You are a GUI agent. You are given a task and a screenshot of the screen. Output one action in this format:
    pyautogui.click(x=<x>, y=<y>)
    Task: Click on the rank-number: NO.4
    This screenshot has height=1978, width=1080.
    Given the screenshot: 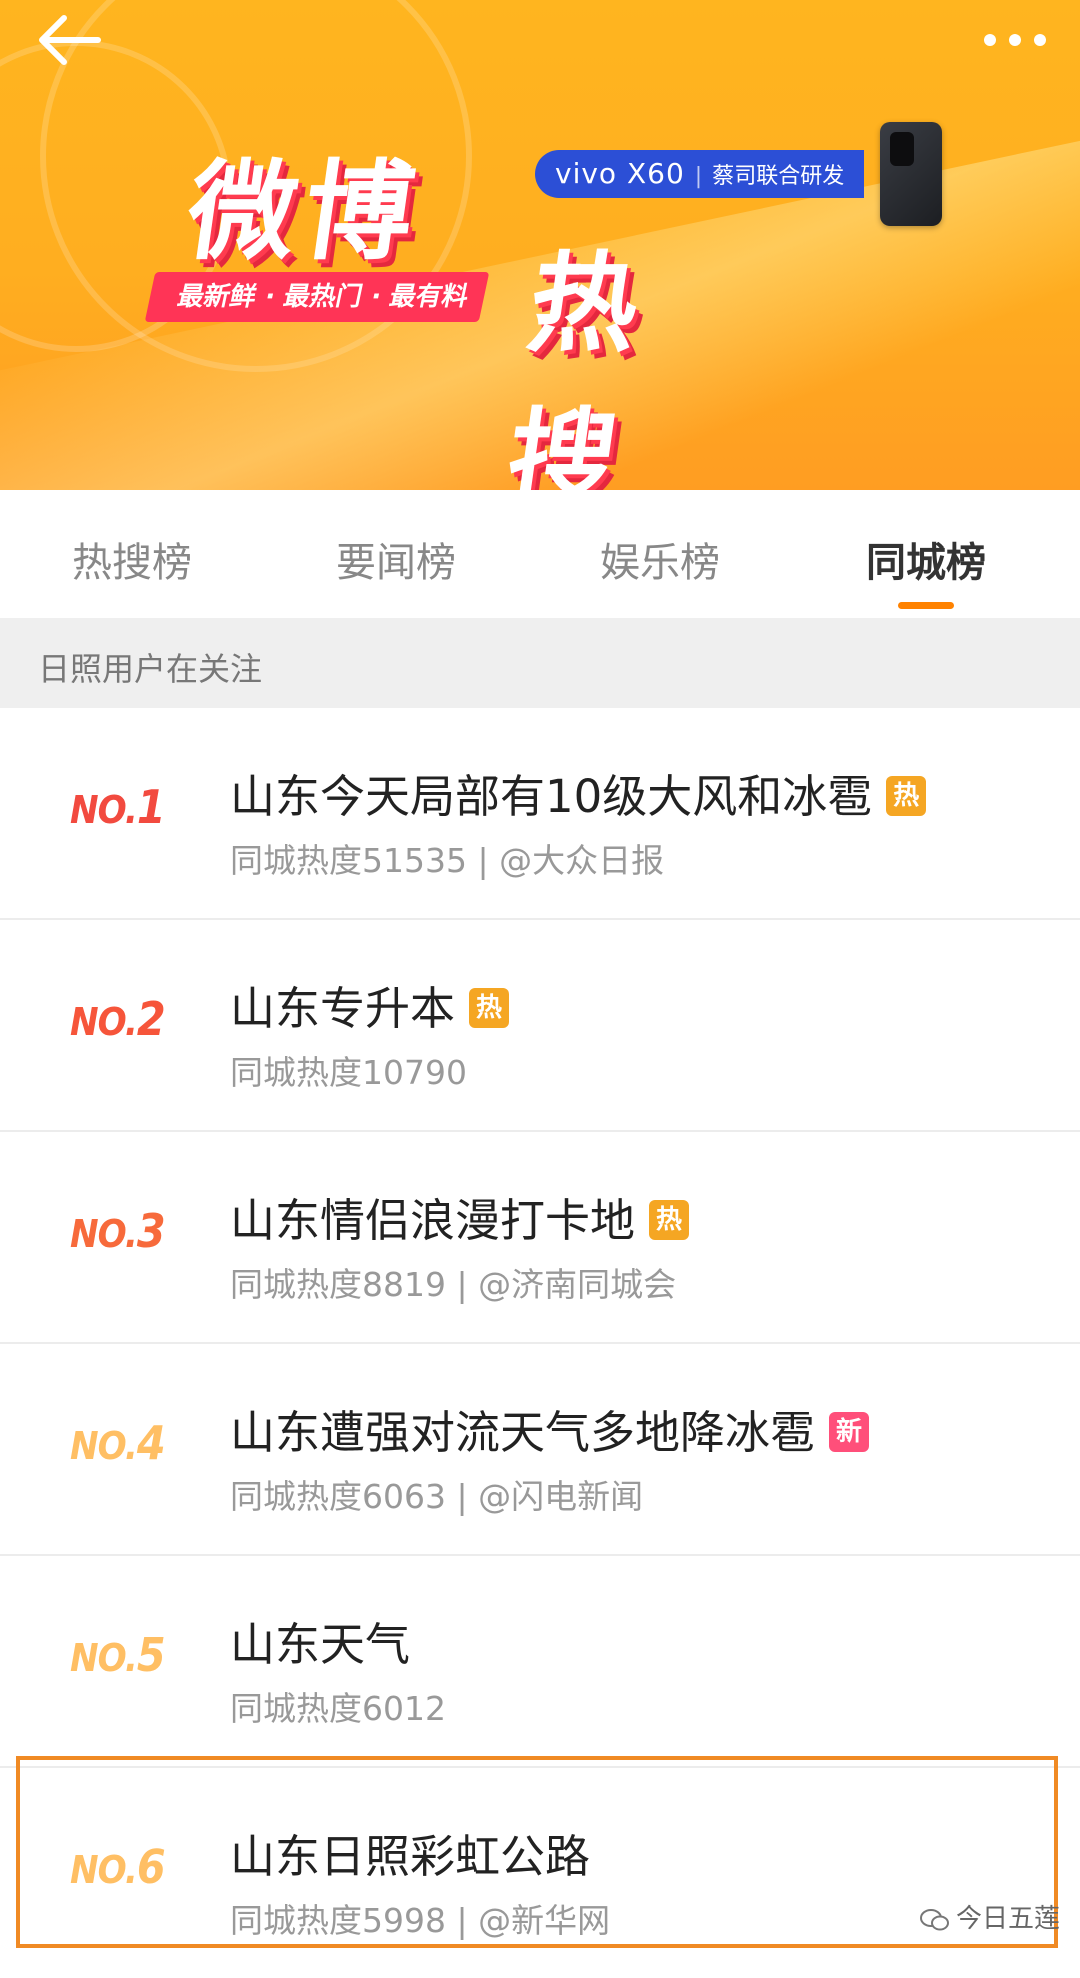 What is the action you would take?
    pyautogui.click(x=118, y=1443)
    